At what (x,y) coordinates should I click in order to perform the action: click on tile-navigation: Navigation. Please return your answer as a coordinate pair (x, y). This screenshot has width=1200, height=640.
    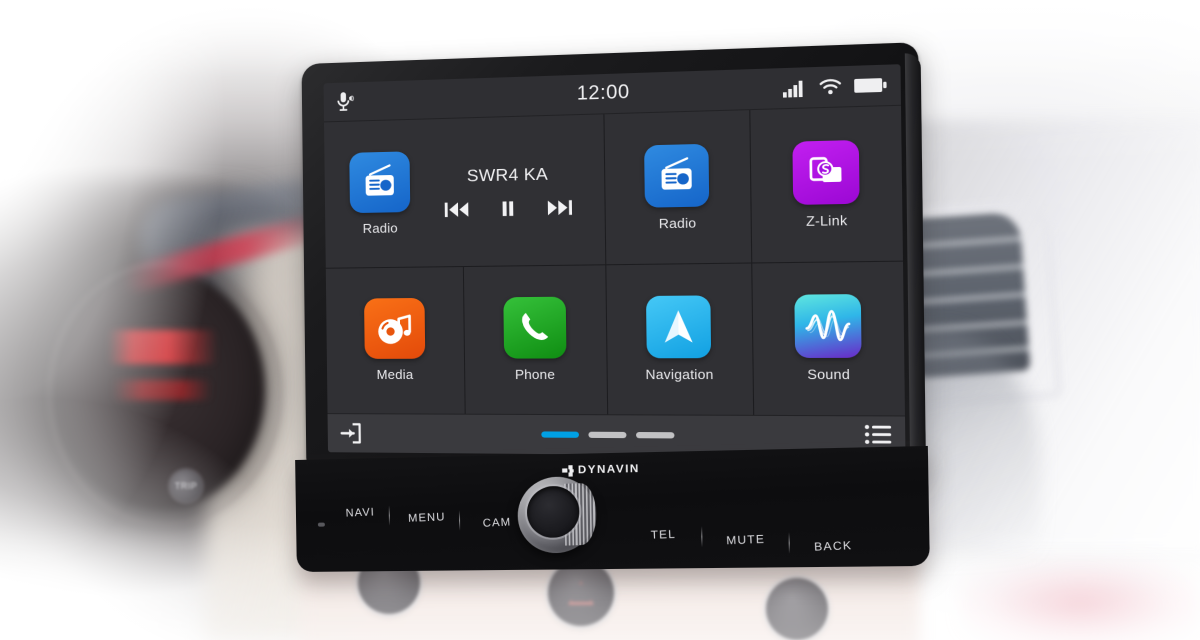
    Looking at the image, I should click on (679, 338).